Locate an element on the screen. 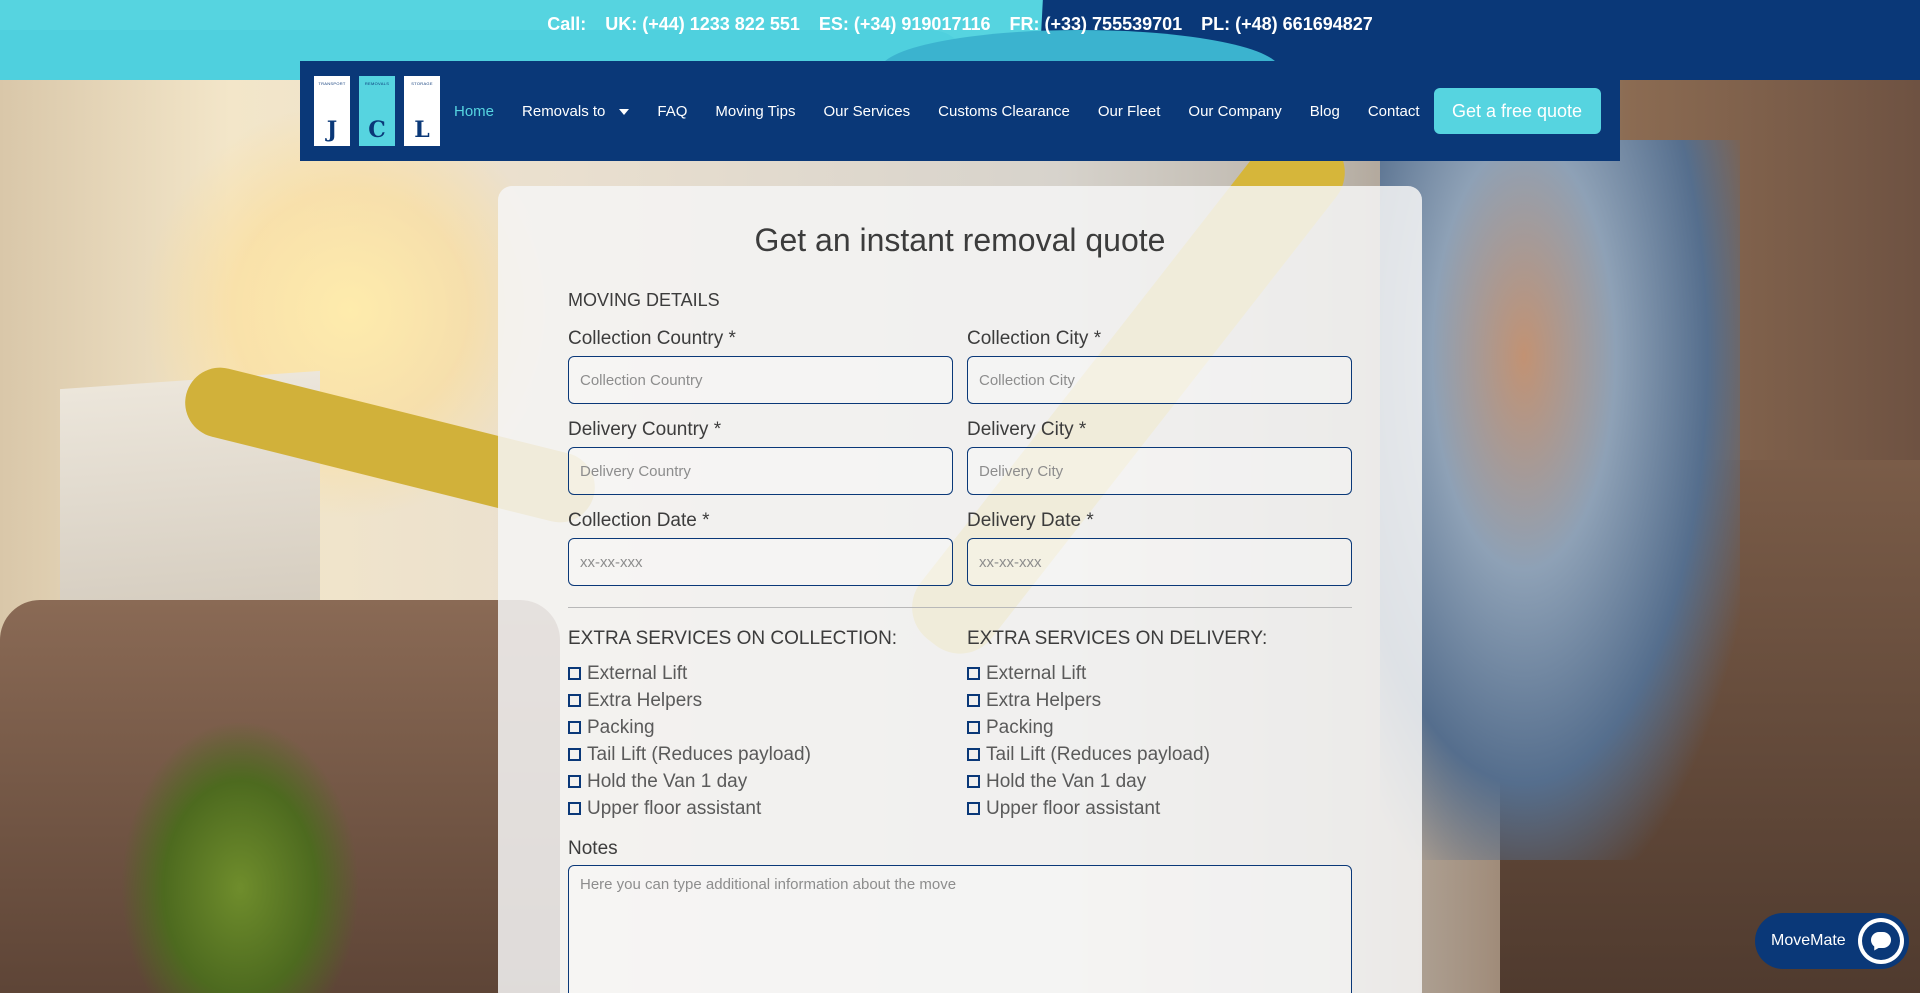 The image size is (1920, 993). nav-item-our-fleet: Our Fleet is located at coordinates (1129, 111).